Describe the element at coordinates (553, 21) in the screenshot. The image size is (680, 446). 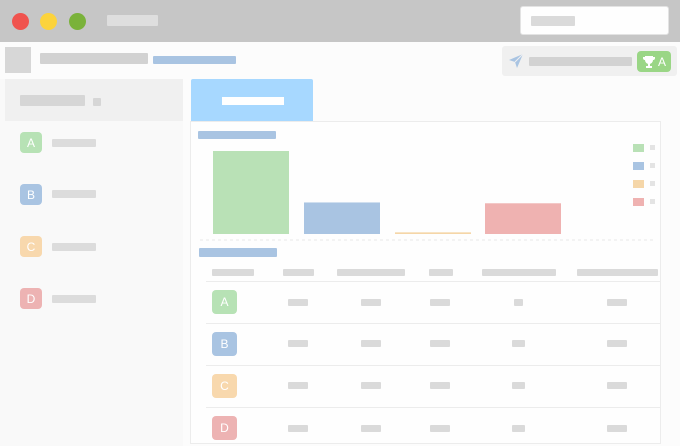
I see `search-placeholder` at that location.